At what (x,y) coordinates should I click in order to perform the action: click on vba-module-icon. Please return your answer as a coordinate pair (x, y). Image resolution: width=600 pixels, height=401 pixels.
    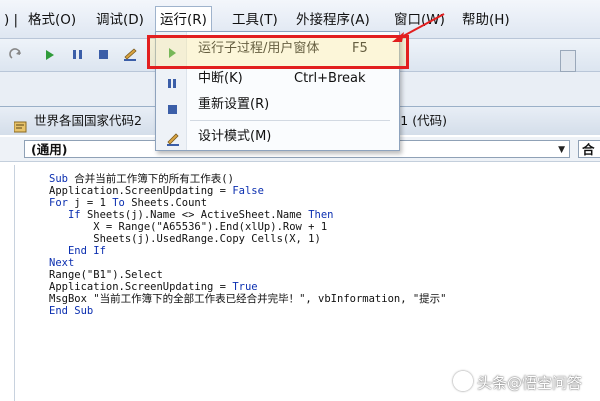
    Looking at the image, I should click on (20, 124).